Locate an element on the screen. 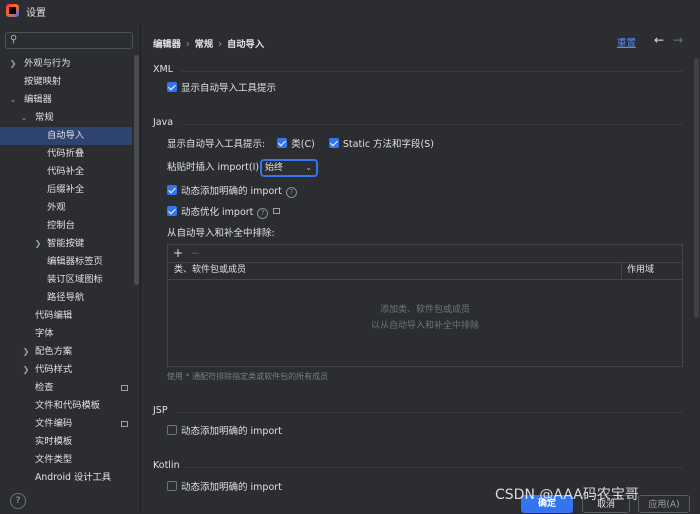 This screenshot has height=514, width=700. sidebar-item-code-editing: 代码编辑 is located at coordinates (66, 316).